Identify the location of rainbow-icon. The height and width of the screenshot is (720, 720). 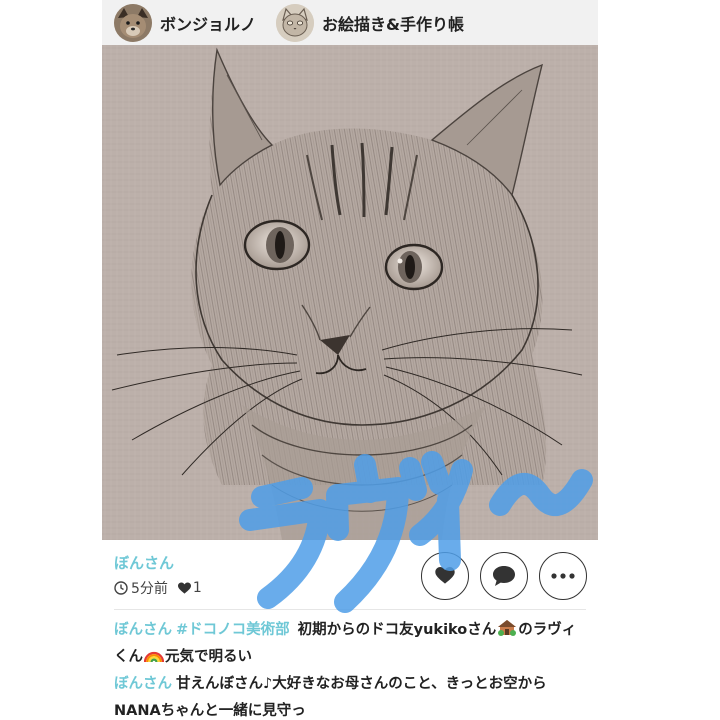
(154, 657).